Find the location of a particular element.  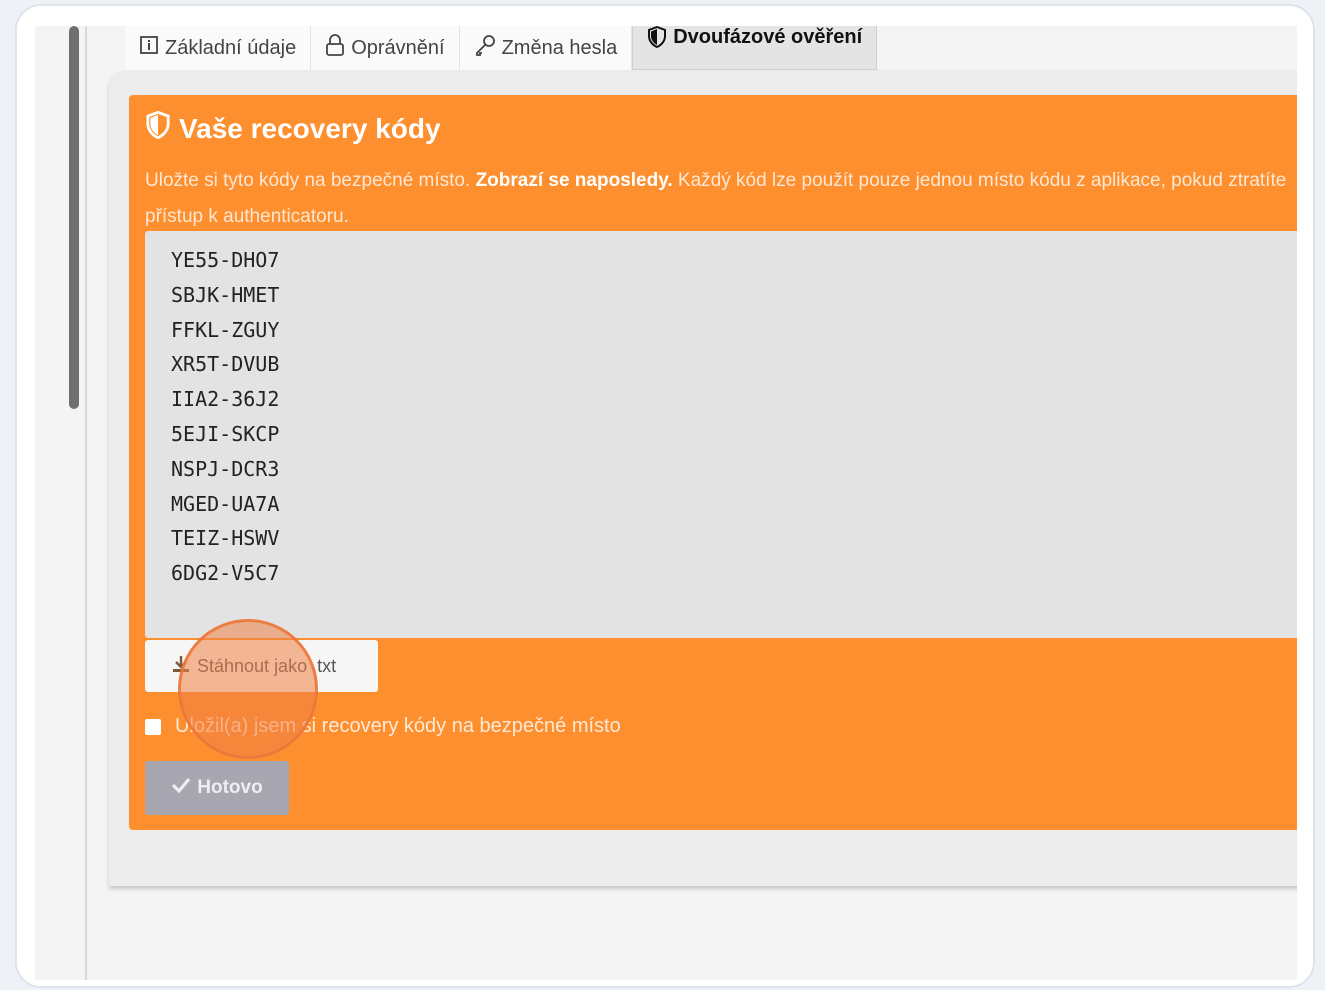

tab-two-factor: Dvoufázové ověření is located at coordinates (755, 48).